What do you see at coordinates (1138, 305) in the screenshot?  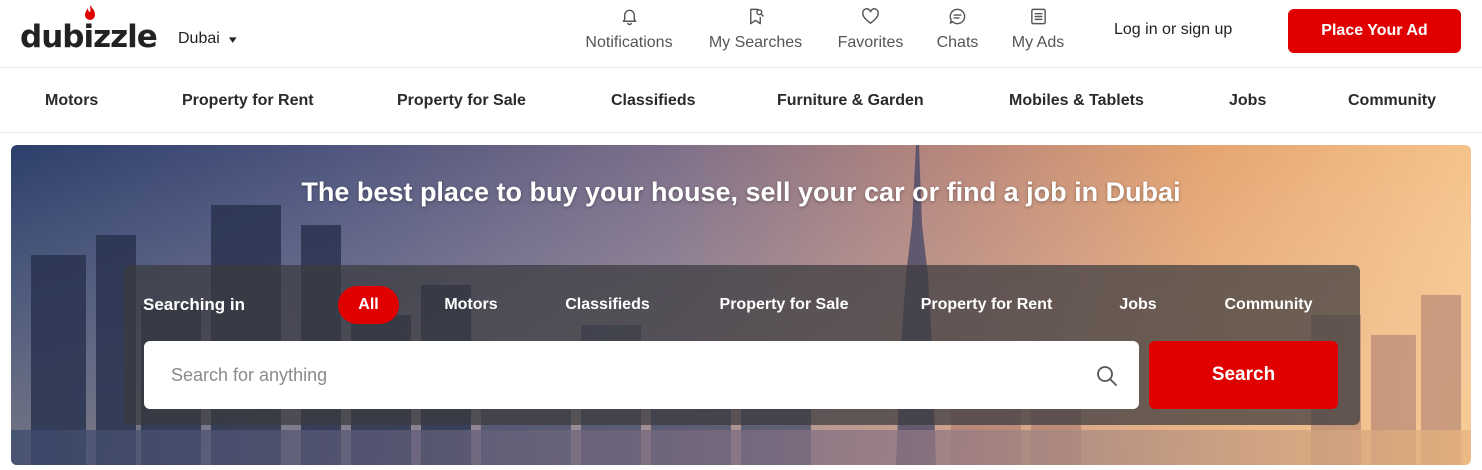 I see `search-tab-jobs: Jobs` at bounding box center [1138, 305].